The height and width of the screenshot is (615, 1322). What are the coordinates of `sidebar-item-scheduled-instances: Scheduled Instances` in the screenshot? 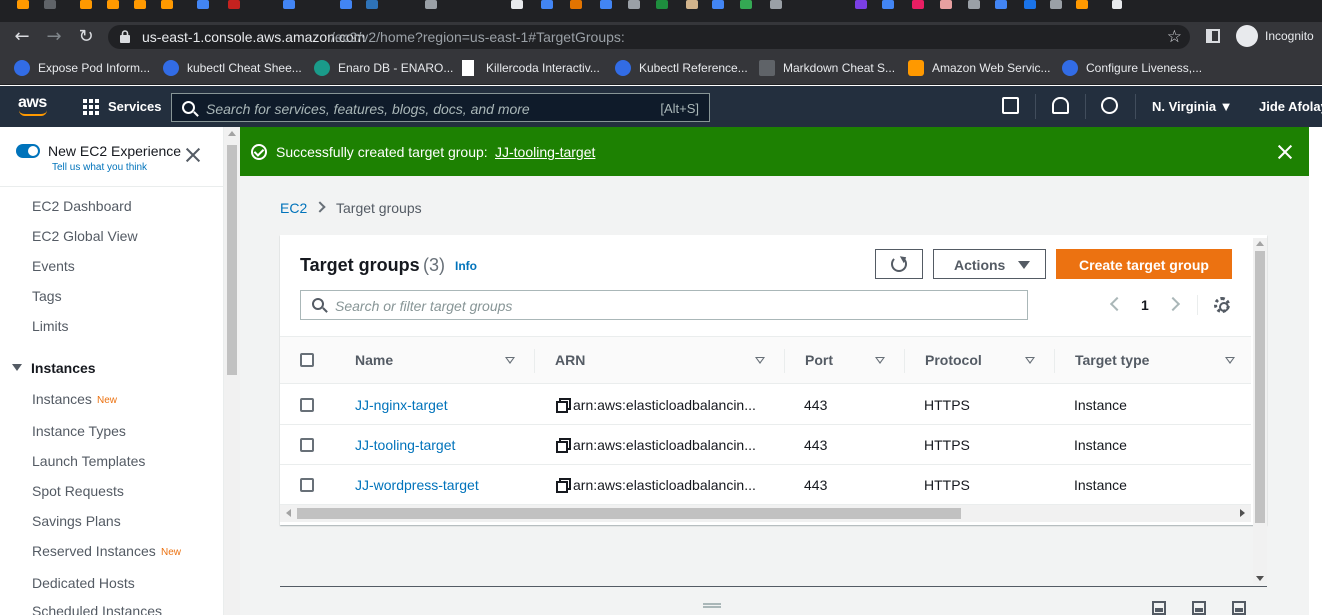 It's located at (97, 609).